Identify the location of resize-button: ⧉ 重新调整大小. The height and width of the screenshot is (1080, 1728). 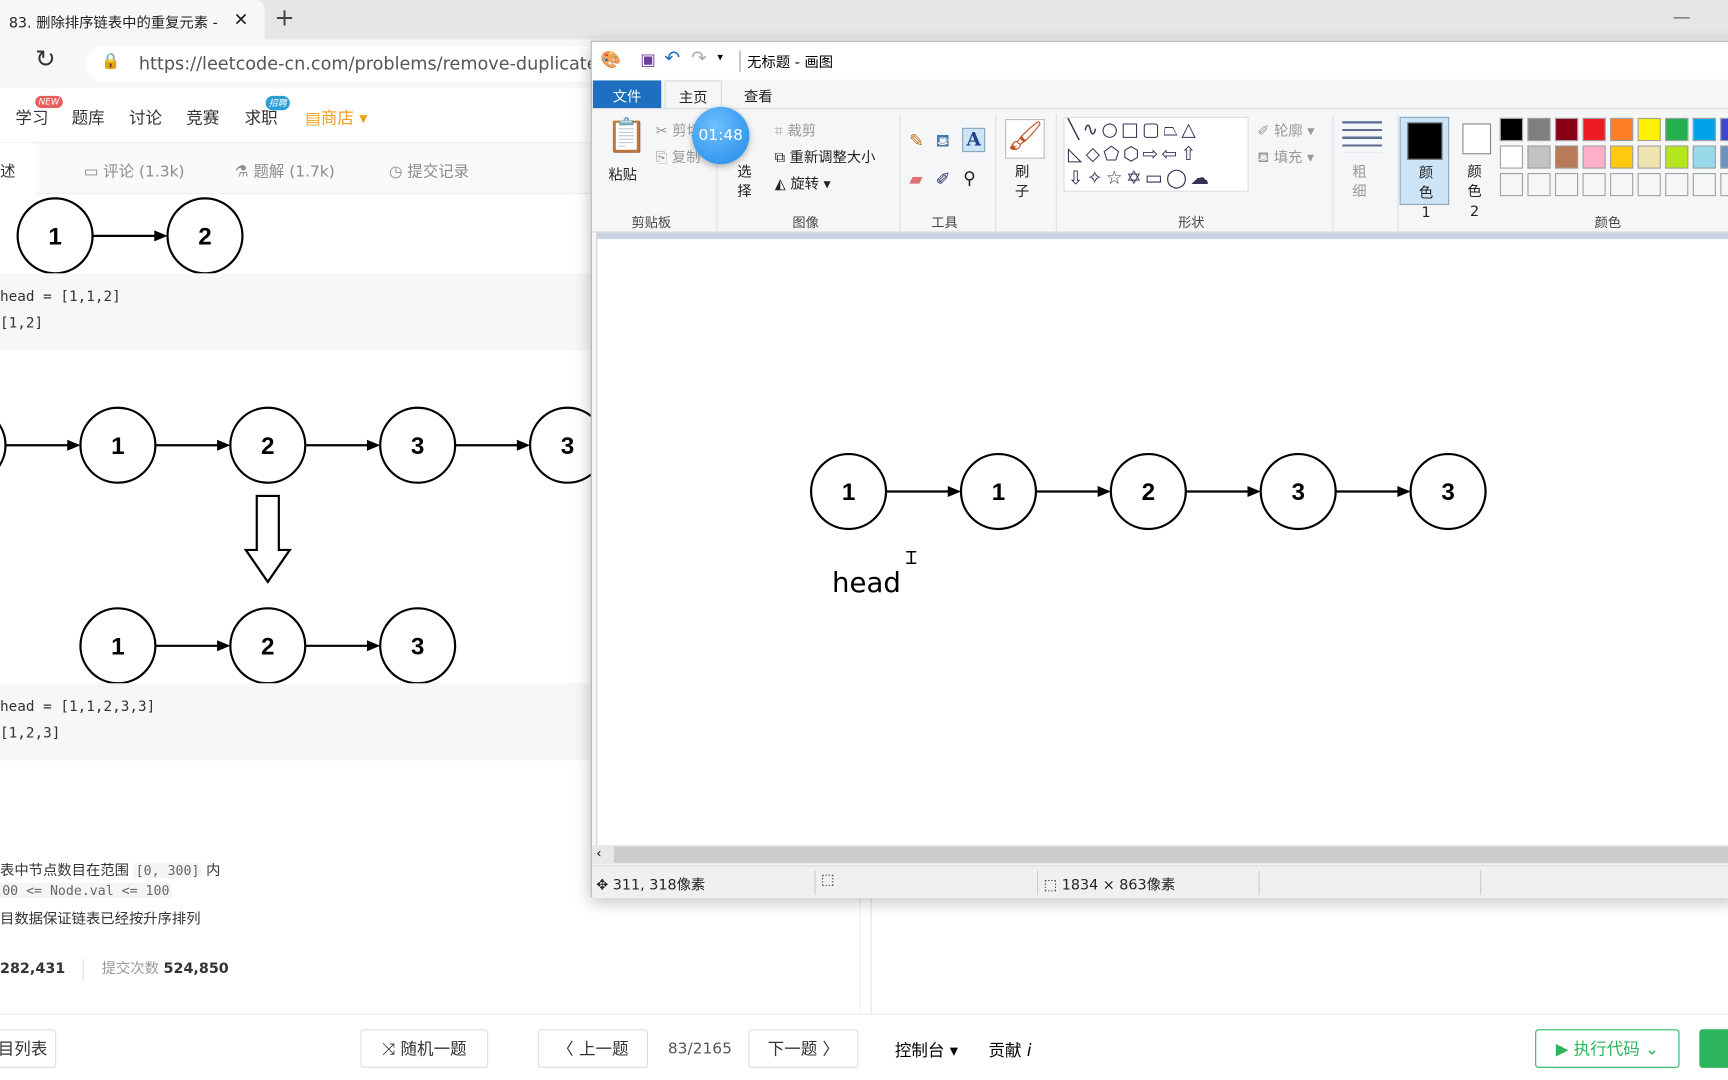
(825, 156).